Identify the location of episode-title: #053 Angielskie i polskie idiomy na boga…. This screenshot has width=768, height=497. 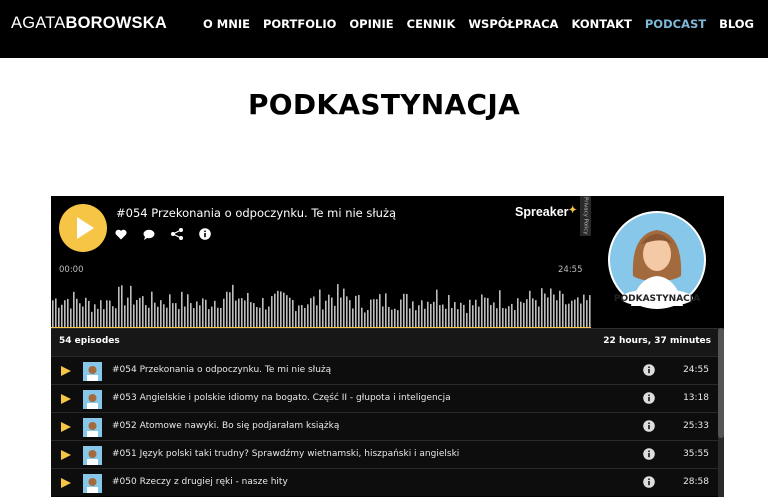
(281, 398).